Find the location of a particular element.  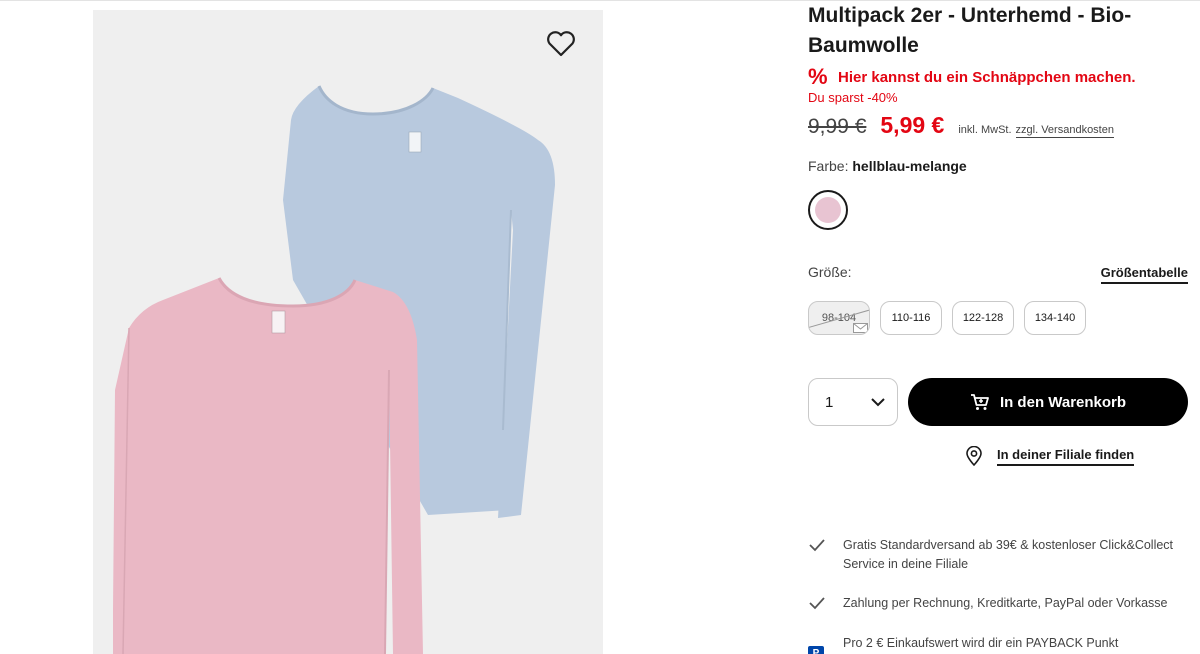

percent-icon: % is located at coordinates (818, 76).